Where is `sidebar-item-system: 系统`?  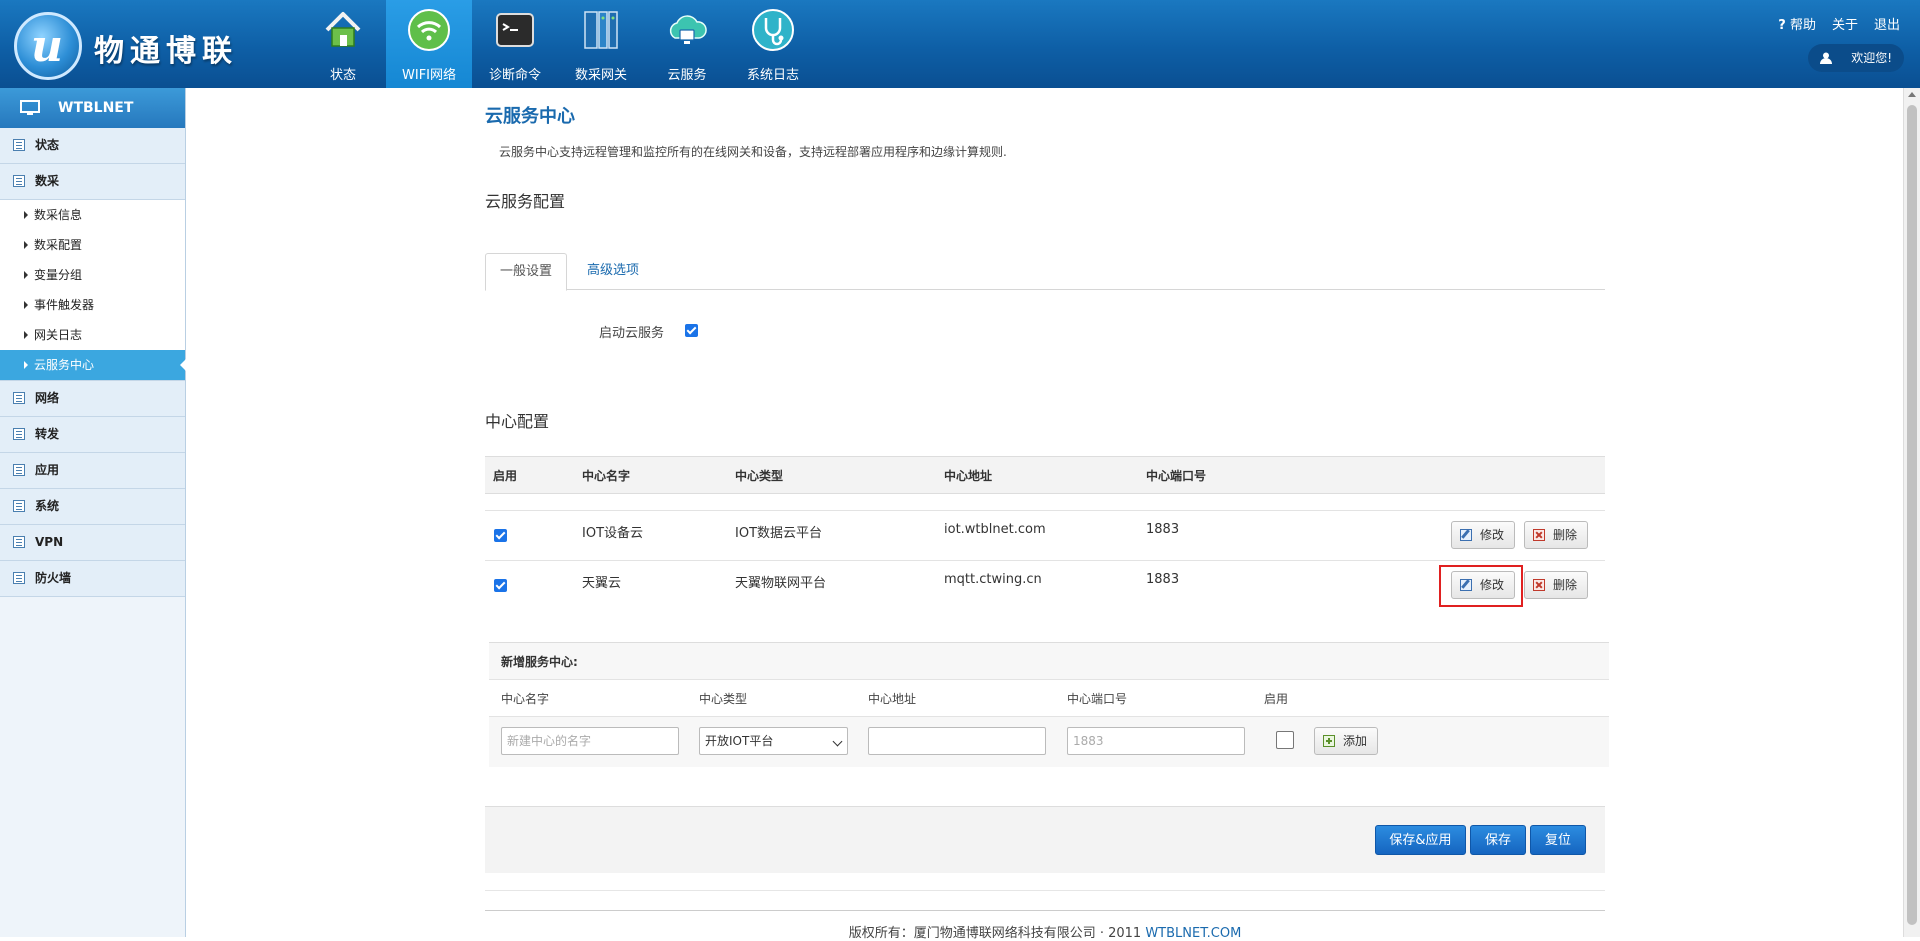
sidebar-item-system: 系统 is located at coordinates (92, 507).